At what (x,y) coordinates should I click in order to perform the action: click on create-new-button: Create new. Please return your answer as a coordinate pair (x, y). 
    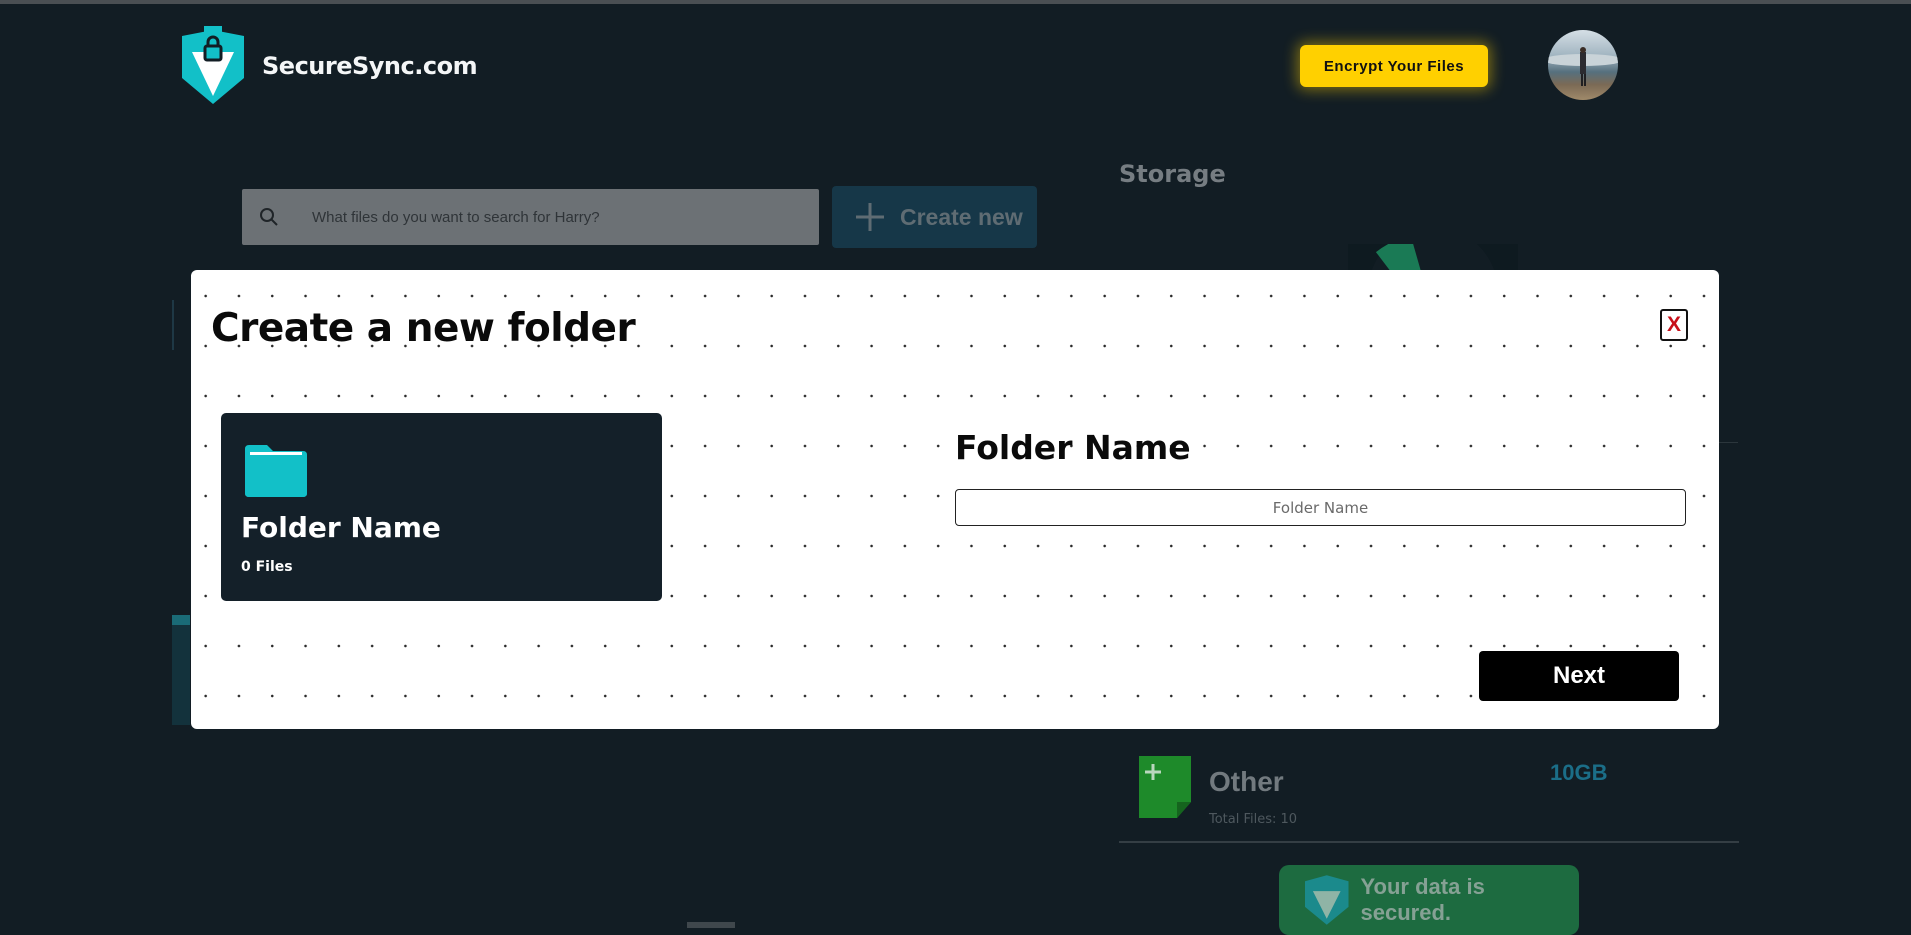
    Looking at the image, I should click on (934, 217).